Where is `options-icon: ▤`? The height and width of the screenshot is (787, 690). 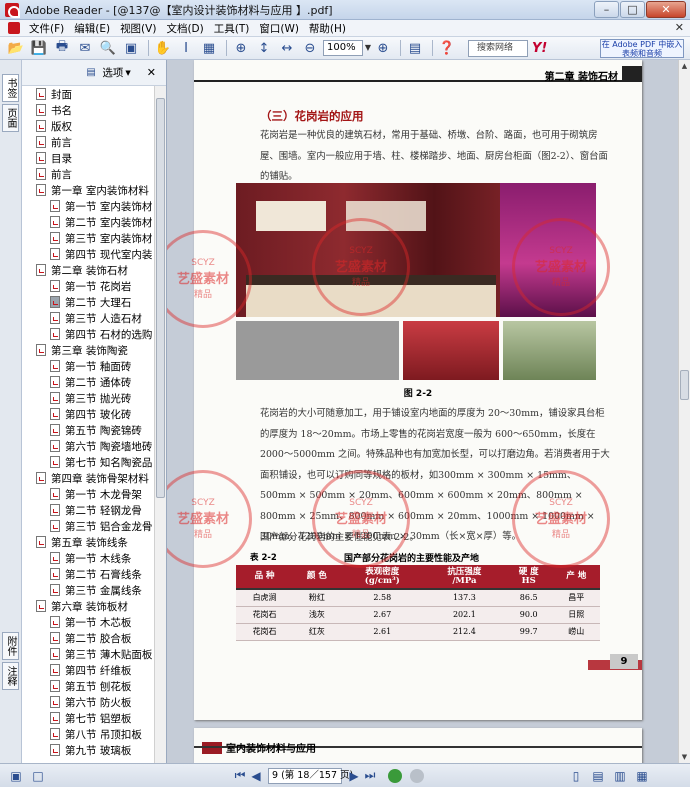 options-icon: ▤ is located at coordinates (92, 73).